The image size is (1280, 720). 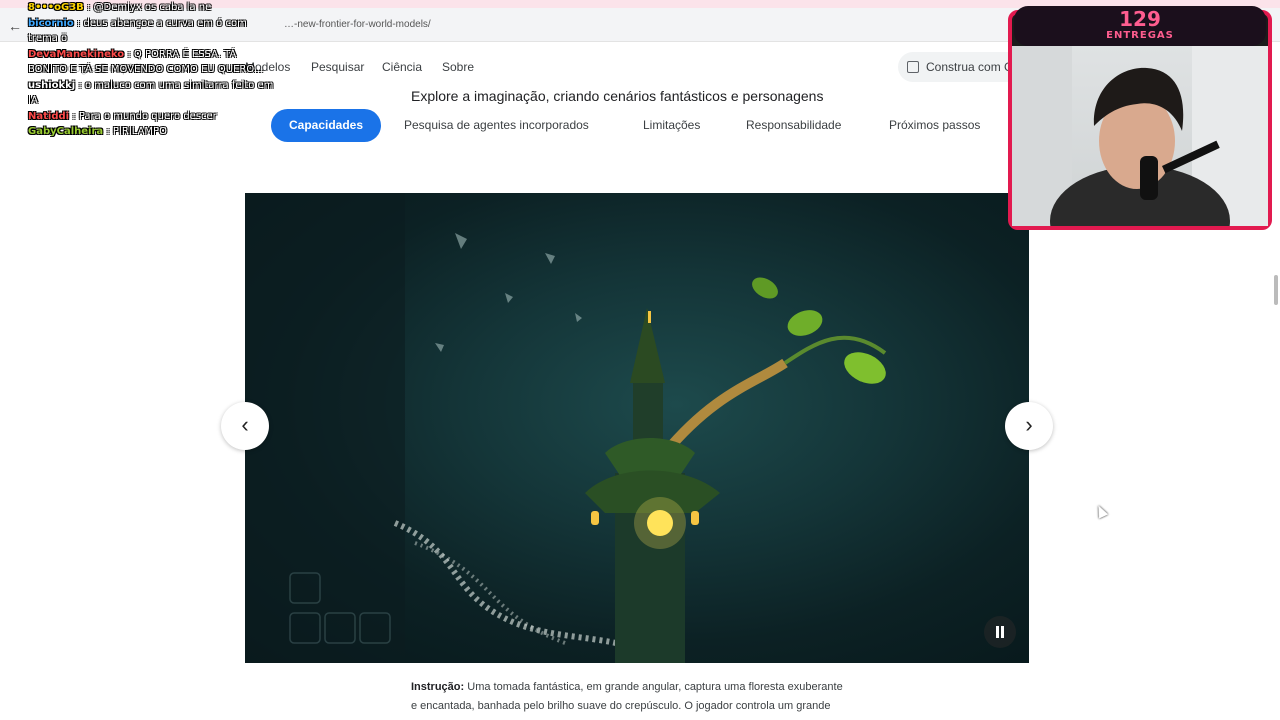 What do you see at coordinates (458, 67) in the screenshot?
I see `nav-sobre: Sobre` at bounding box center [458, 67].